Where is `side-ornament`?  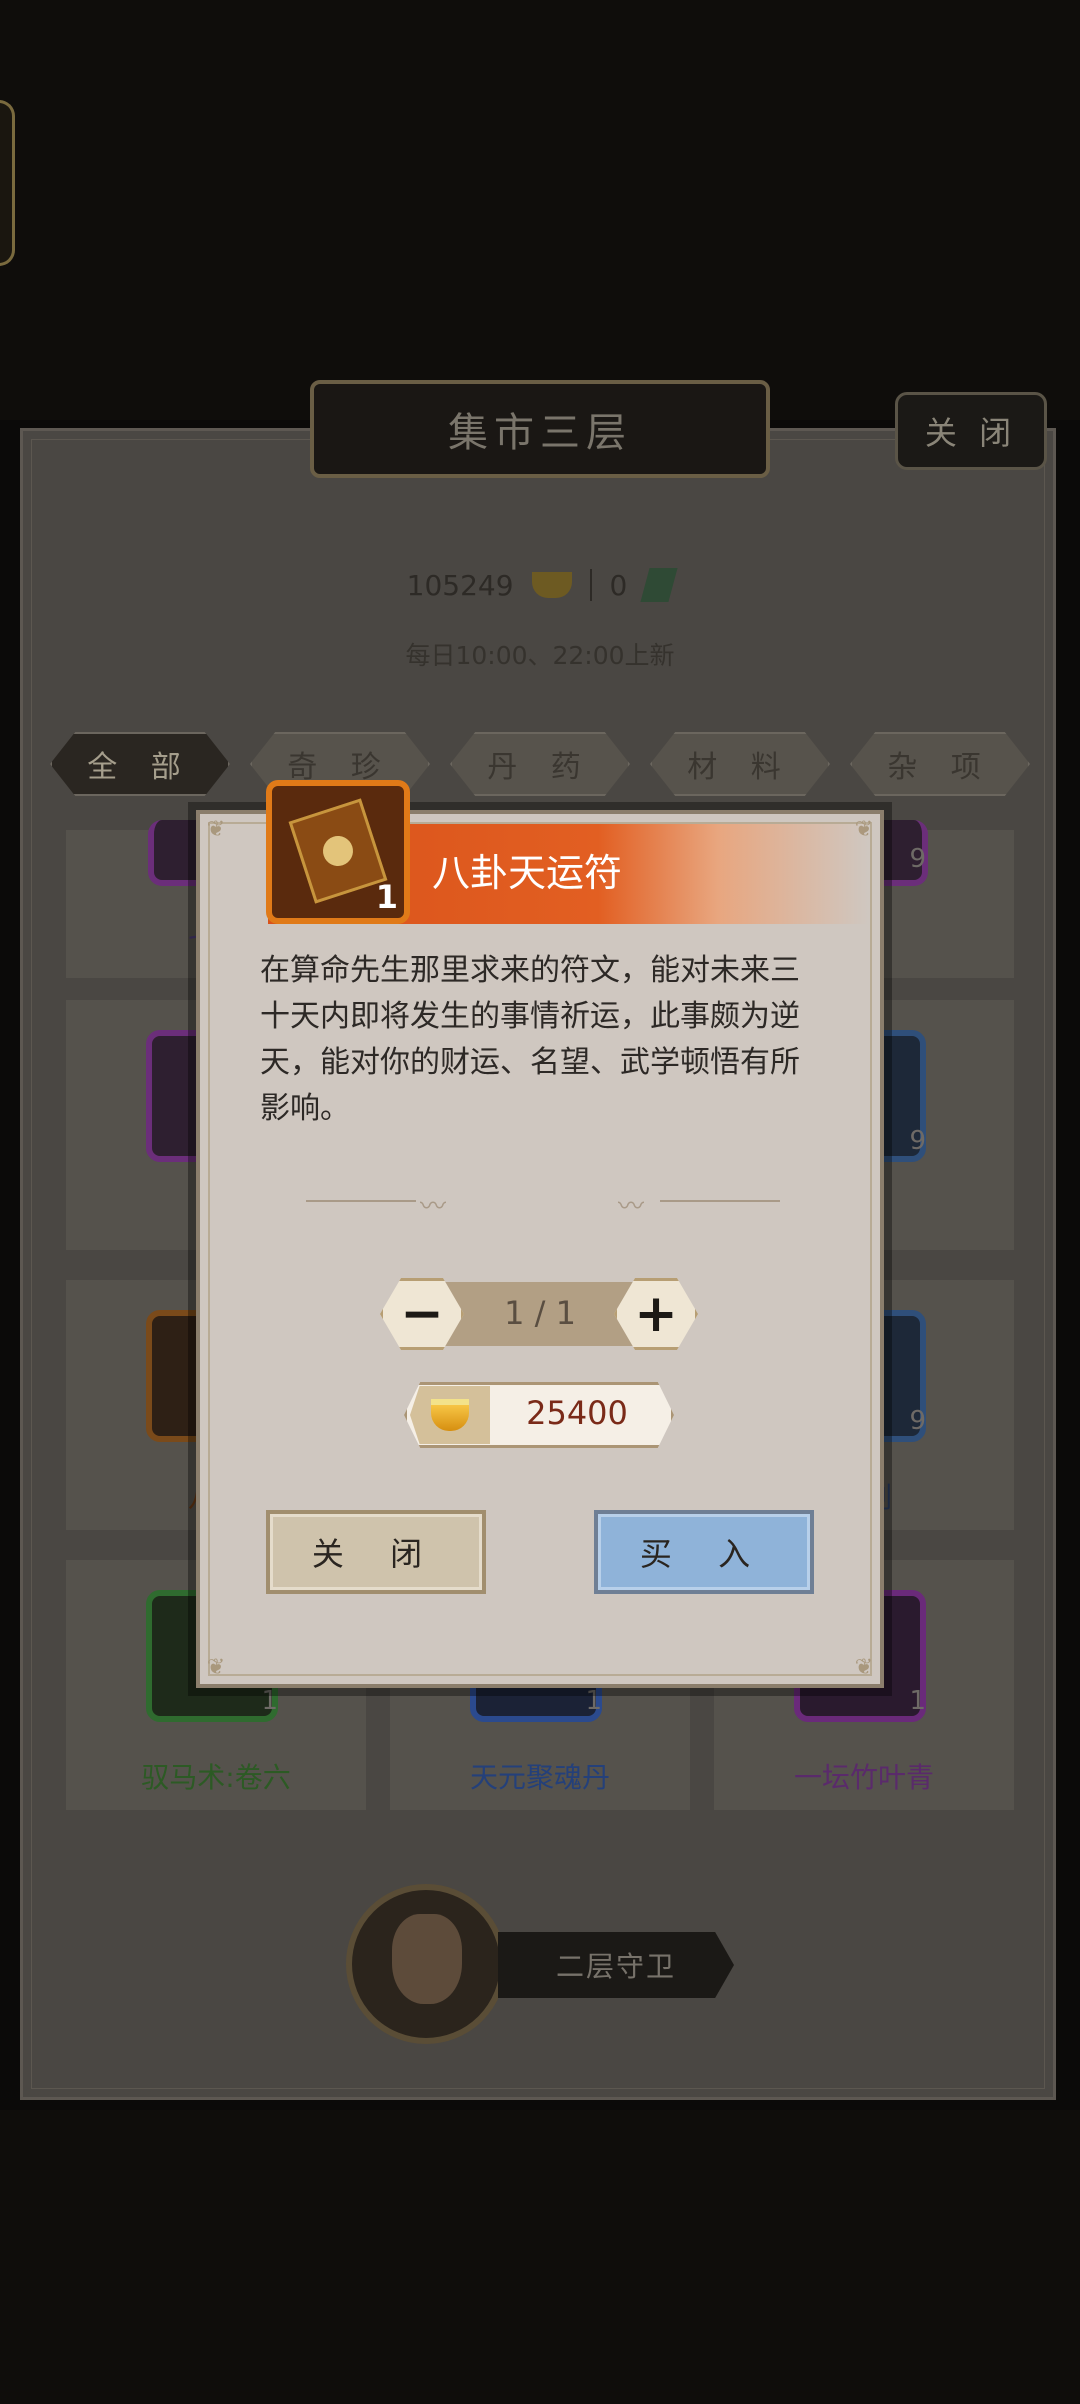 side-ornament is located at coordinates (7, 183).